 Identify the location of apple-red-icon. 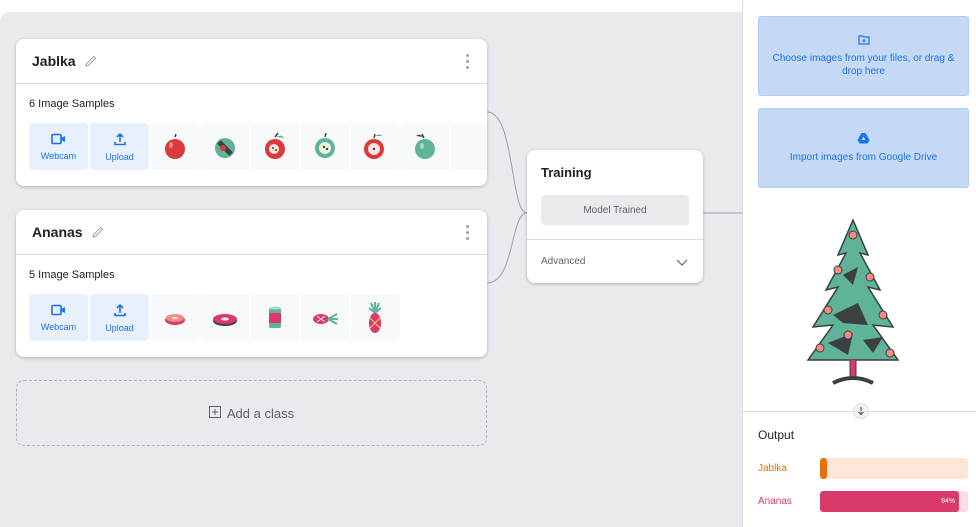
(175, 146).